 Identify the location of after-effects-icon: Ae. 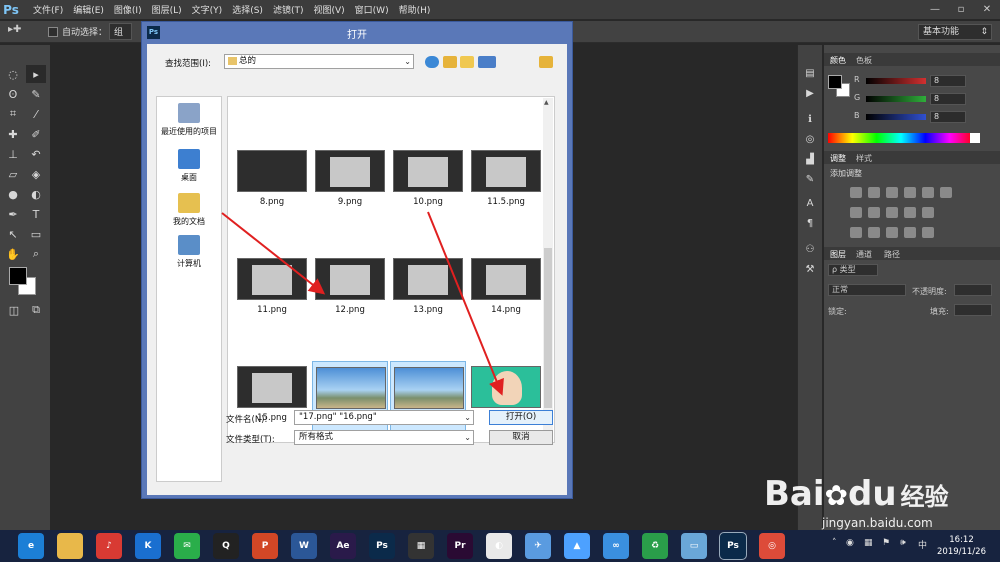
(343, 546).